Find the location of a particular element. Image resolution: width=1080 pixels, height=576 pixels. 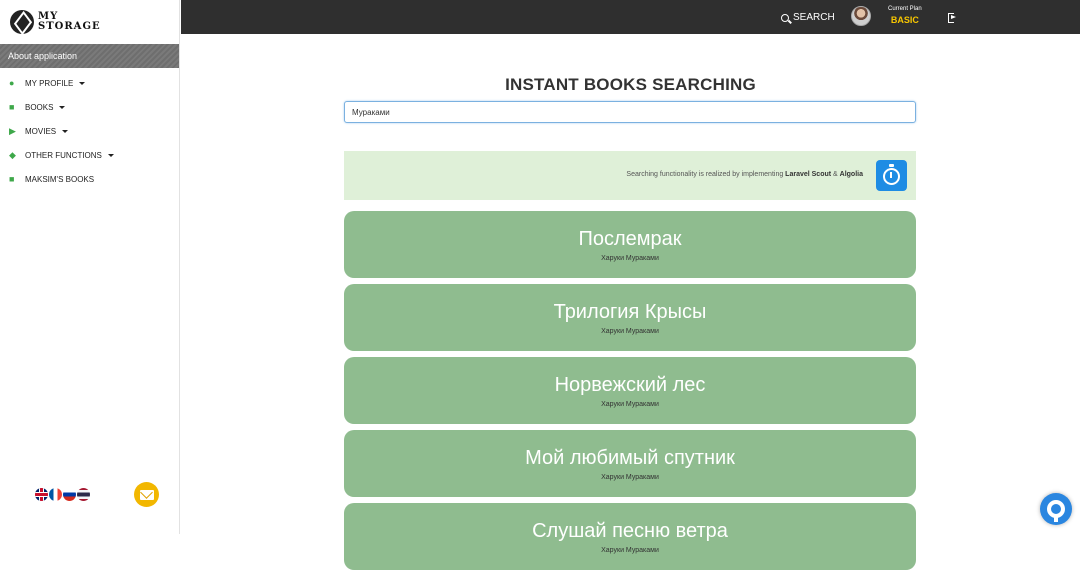

book-card: Послемрак Харуки Мураками is located at coordinates (630, 244).